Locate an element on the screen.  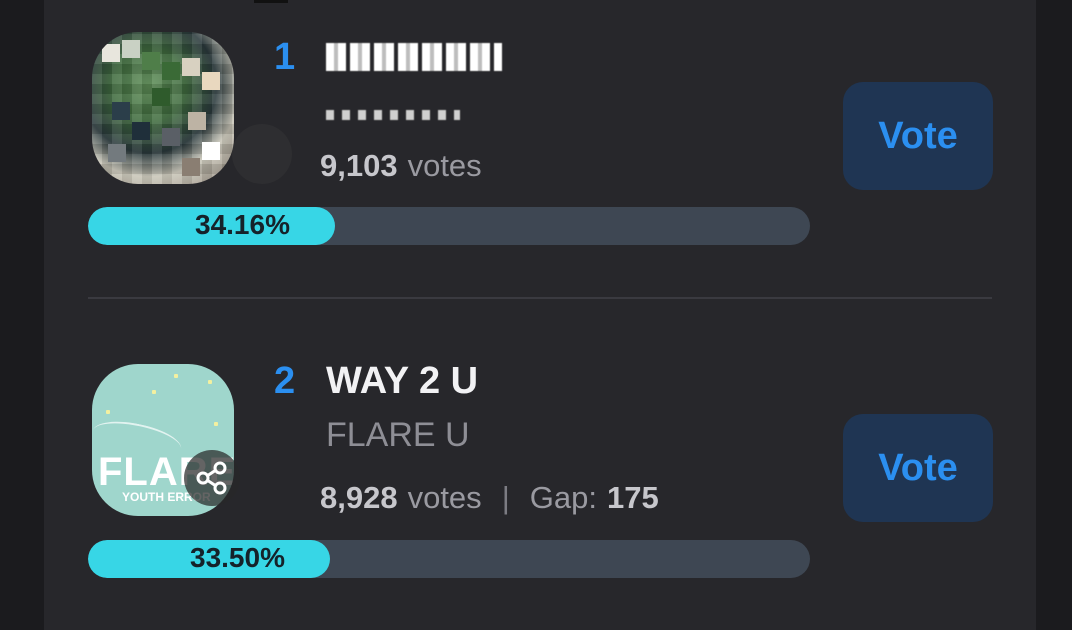
entry-1-votes-suffix: votes is located at coordinates (444, 165).